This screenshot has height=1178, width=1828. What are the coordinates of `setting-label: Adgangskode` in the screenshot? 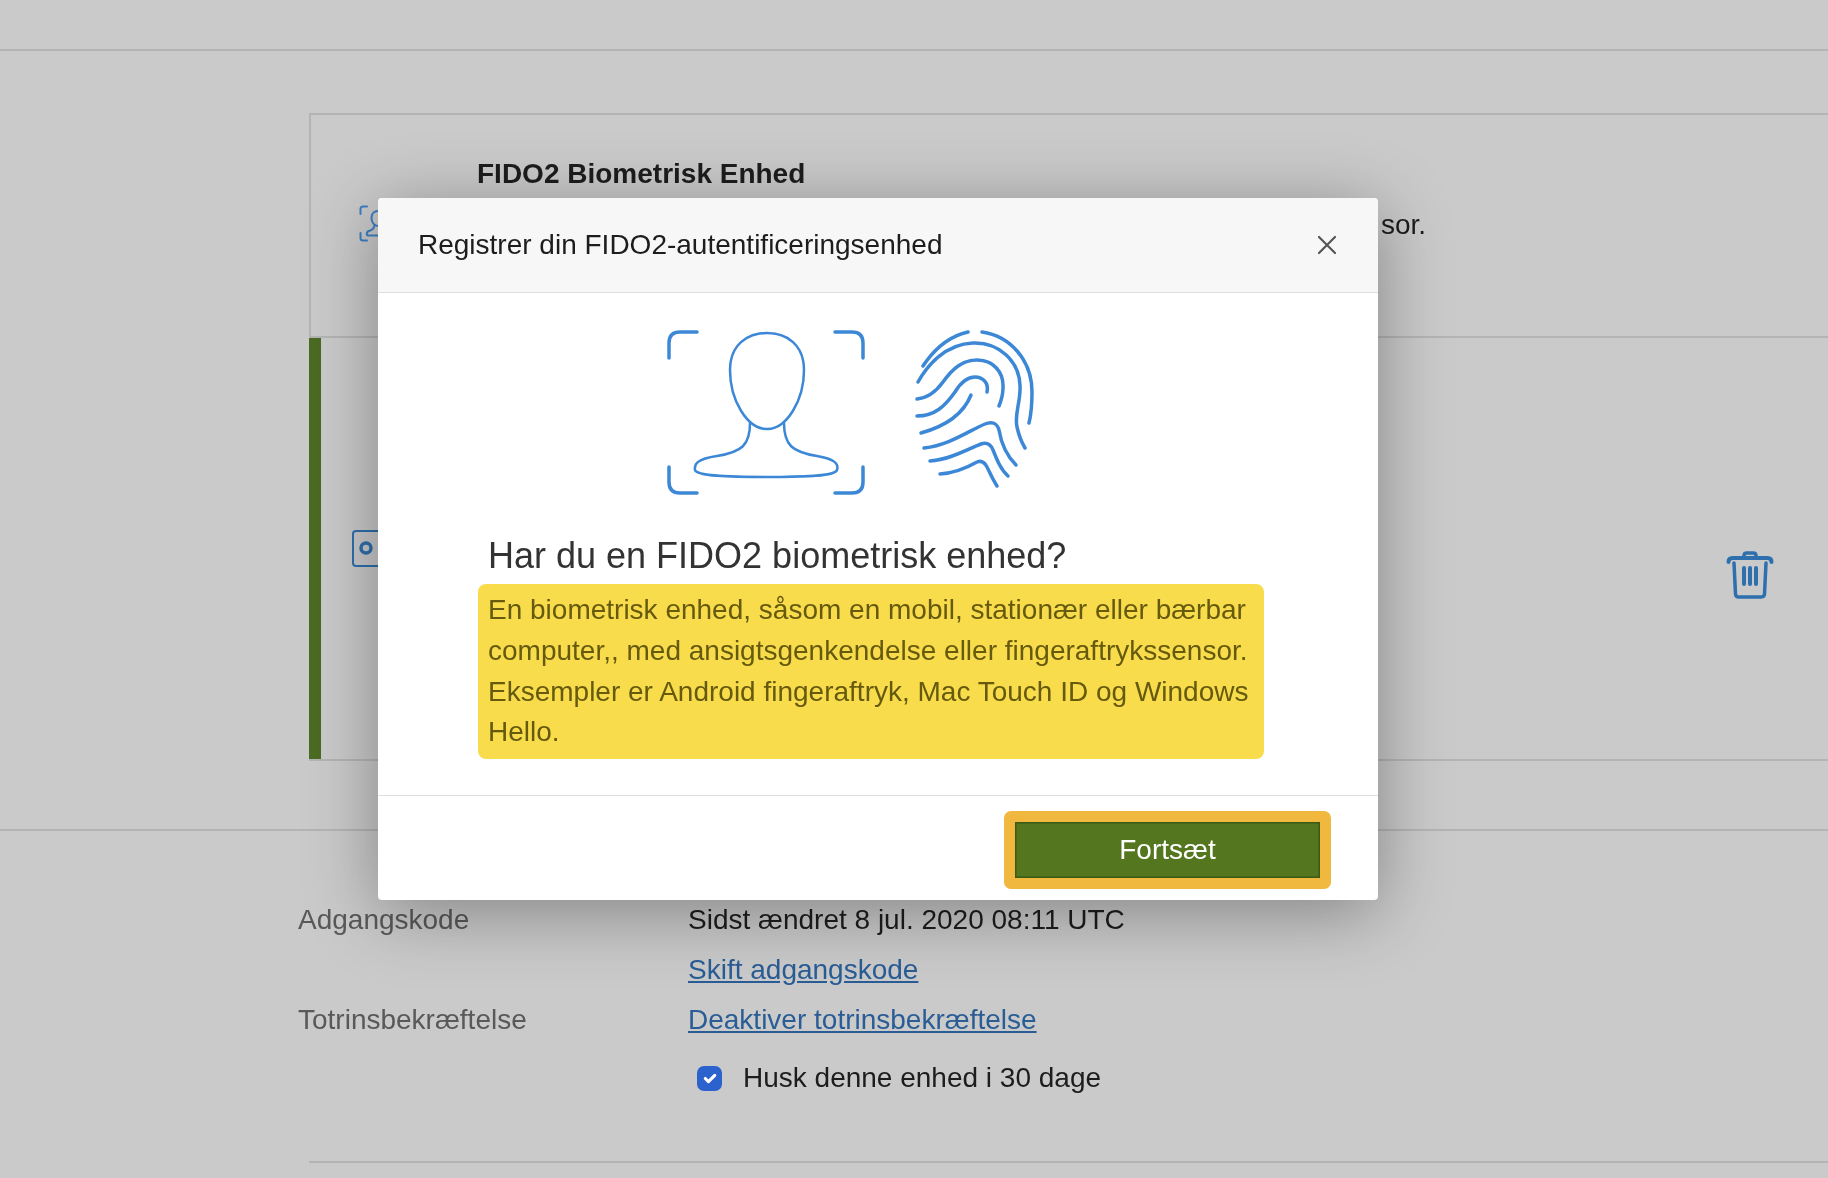 It's located at (384, 919).